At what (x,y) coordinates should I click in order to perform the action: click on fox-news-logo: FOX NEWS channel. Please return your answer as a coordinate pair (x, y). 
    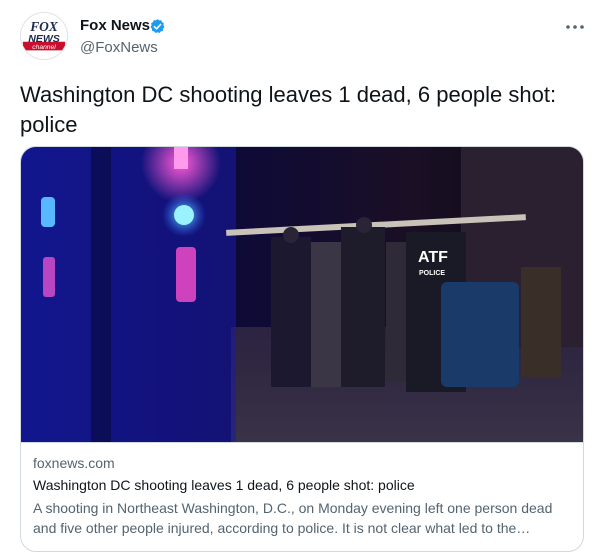
    Looking at the image, I should click on (44, 36).